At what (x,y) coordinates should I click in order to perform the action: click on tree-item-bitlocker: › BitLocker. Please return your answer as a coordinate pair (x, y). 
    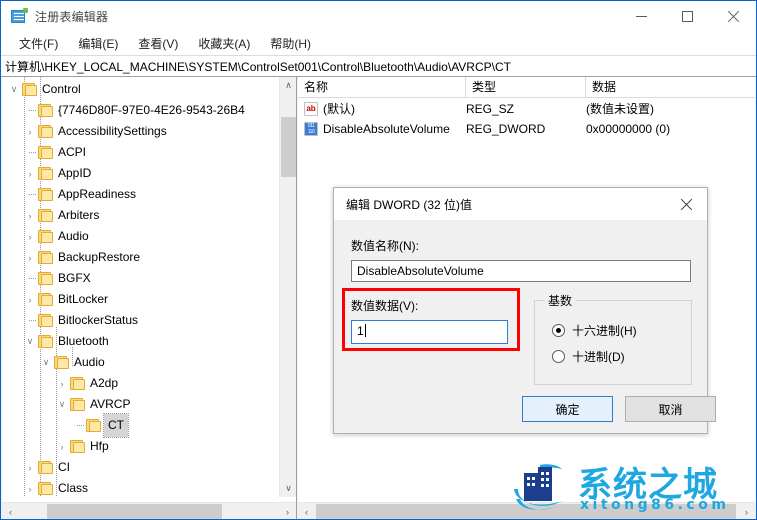
    Looking at the image, I should click on (141, 299).